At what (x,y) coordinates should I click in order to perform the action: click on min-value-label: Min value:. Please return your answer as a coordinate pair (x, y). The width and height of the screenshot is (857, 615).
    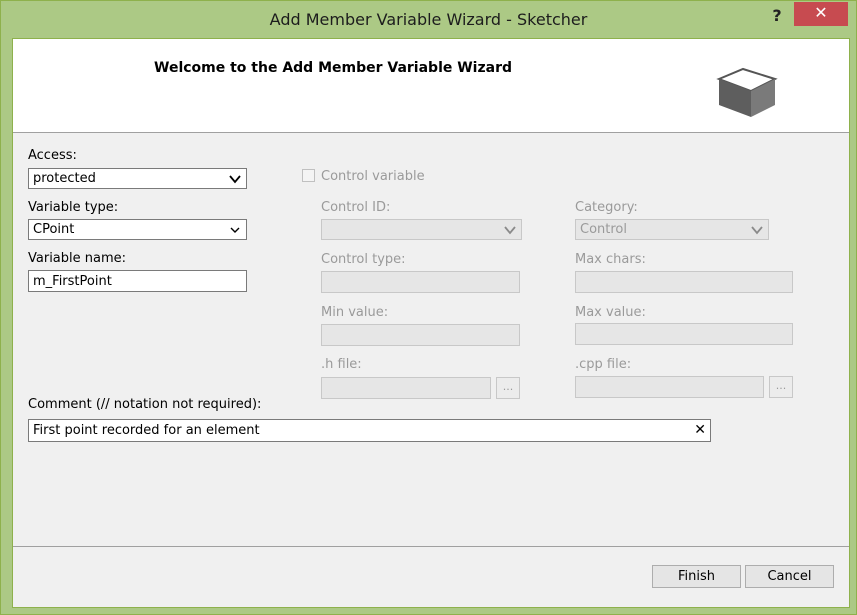
    Looking at the image, I should click on (355, 312).